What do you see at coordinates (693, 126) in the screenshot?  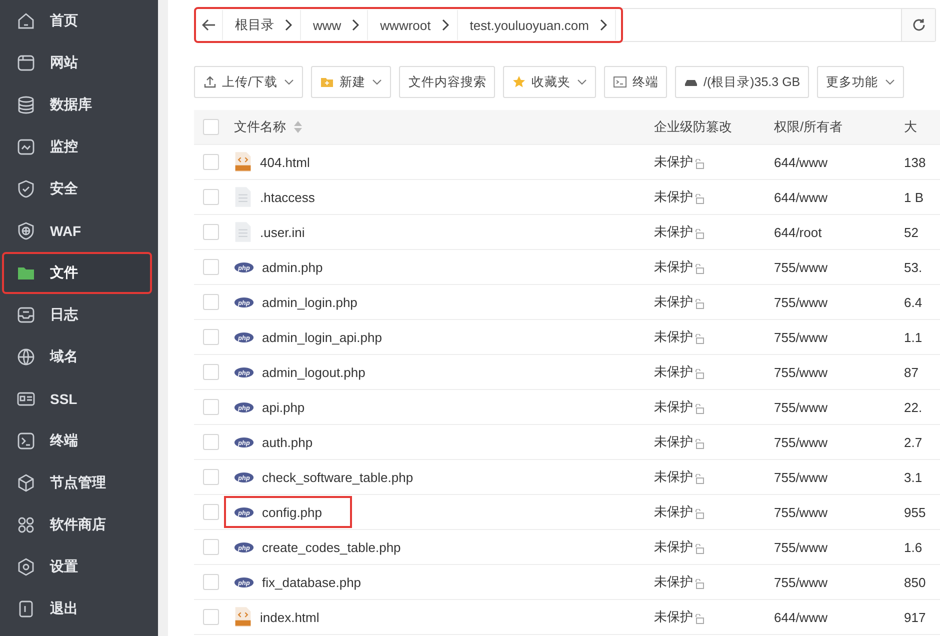 I see `column-header: 企业级防篡改` at bounding box center [693, 126].